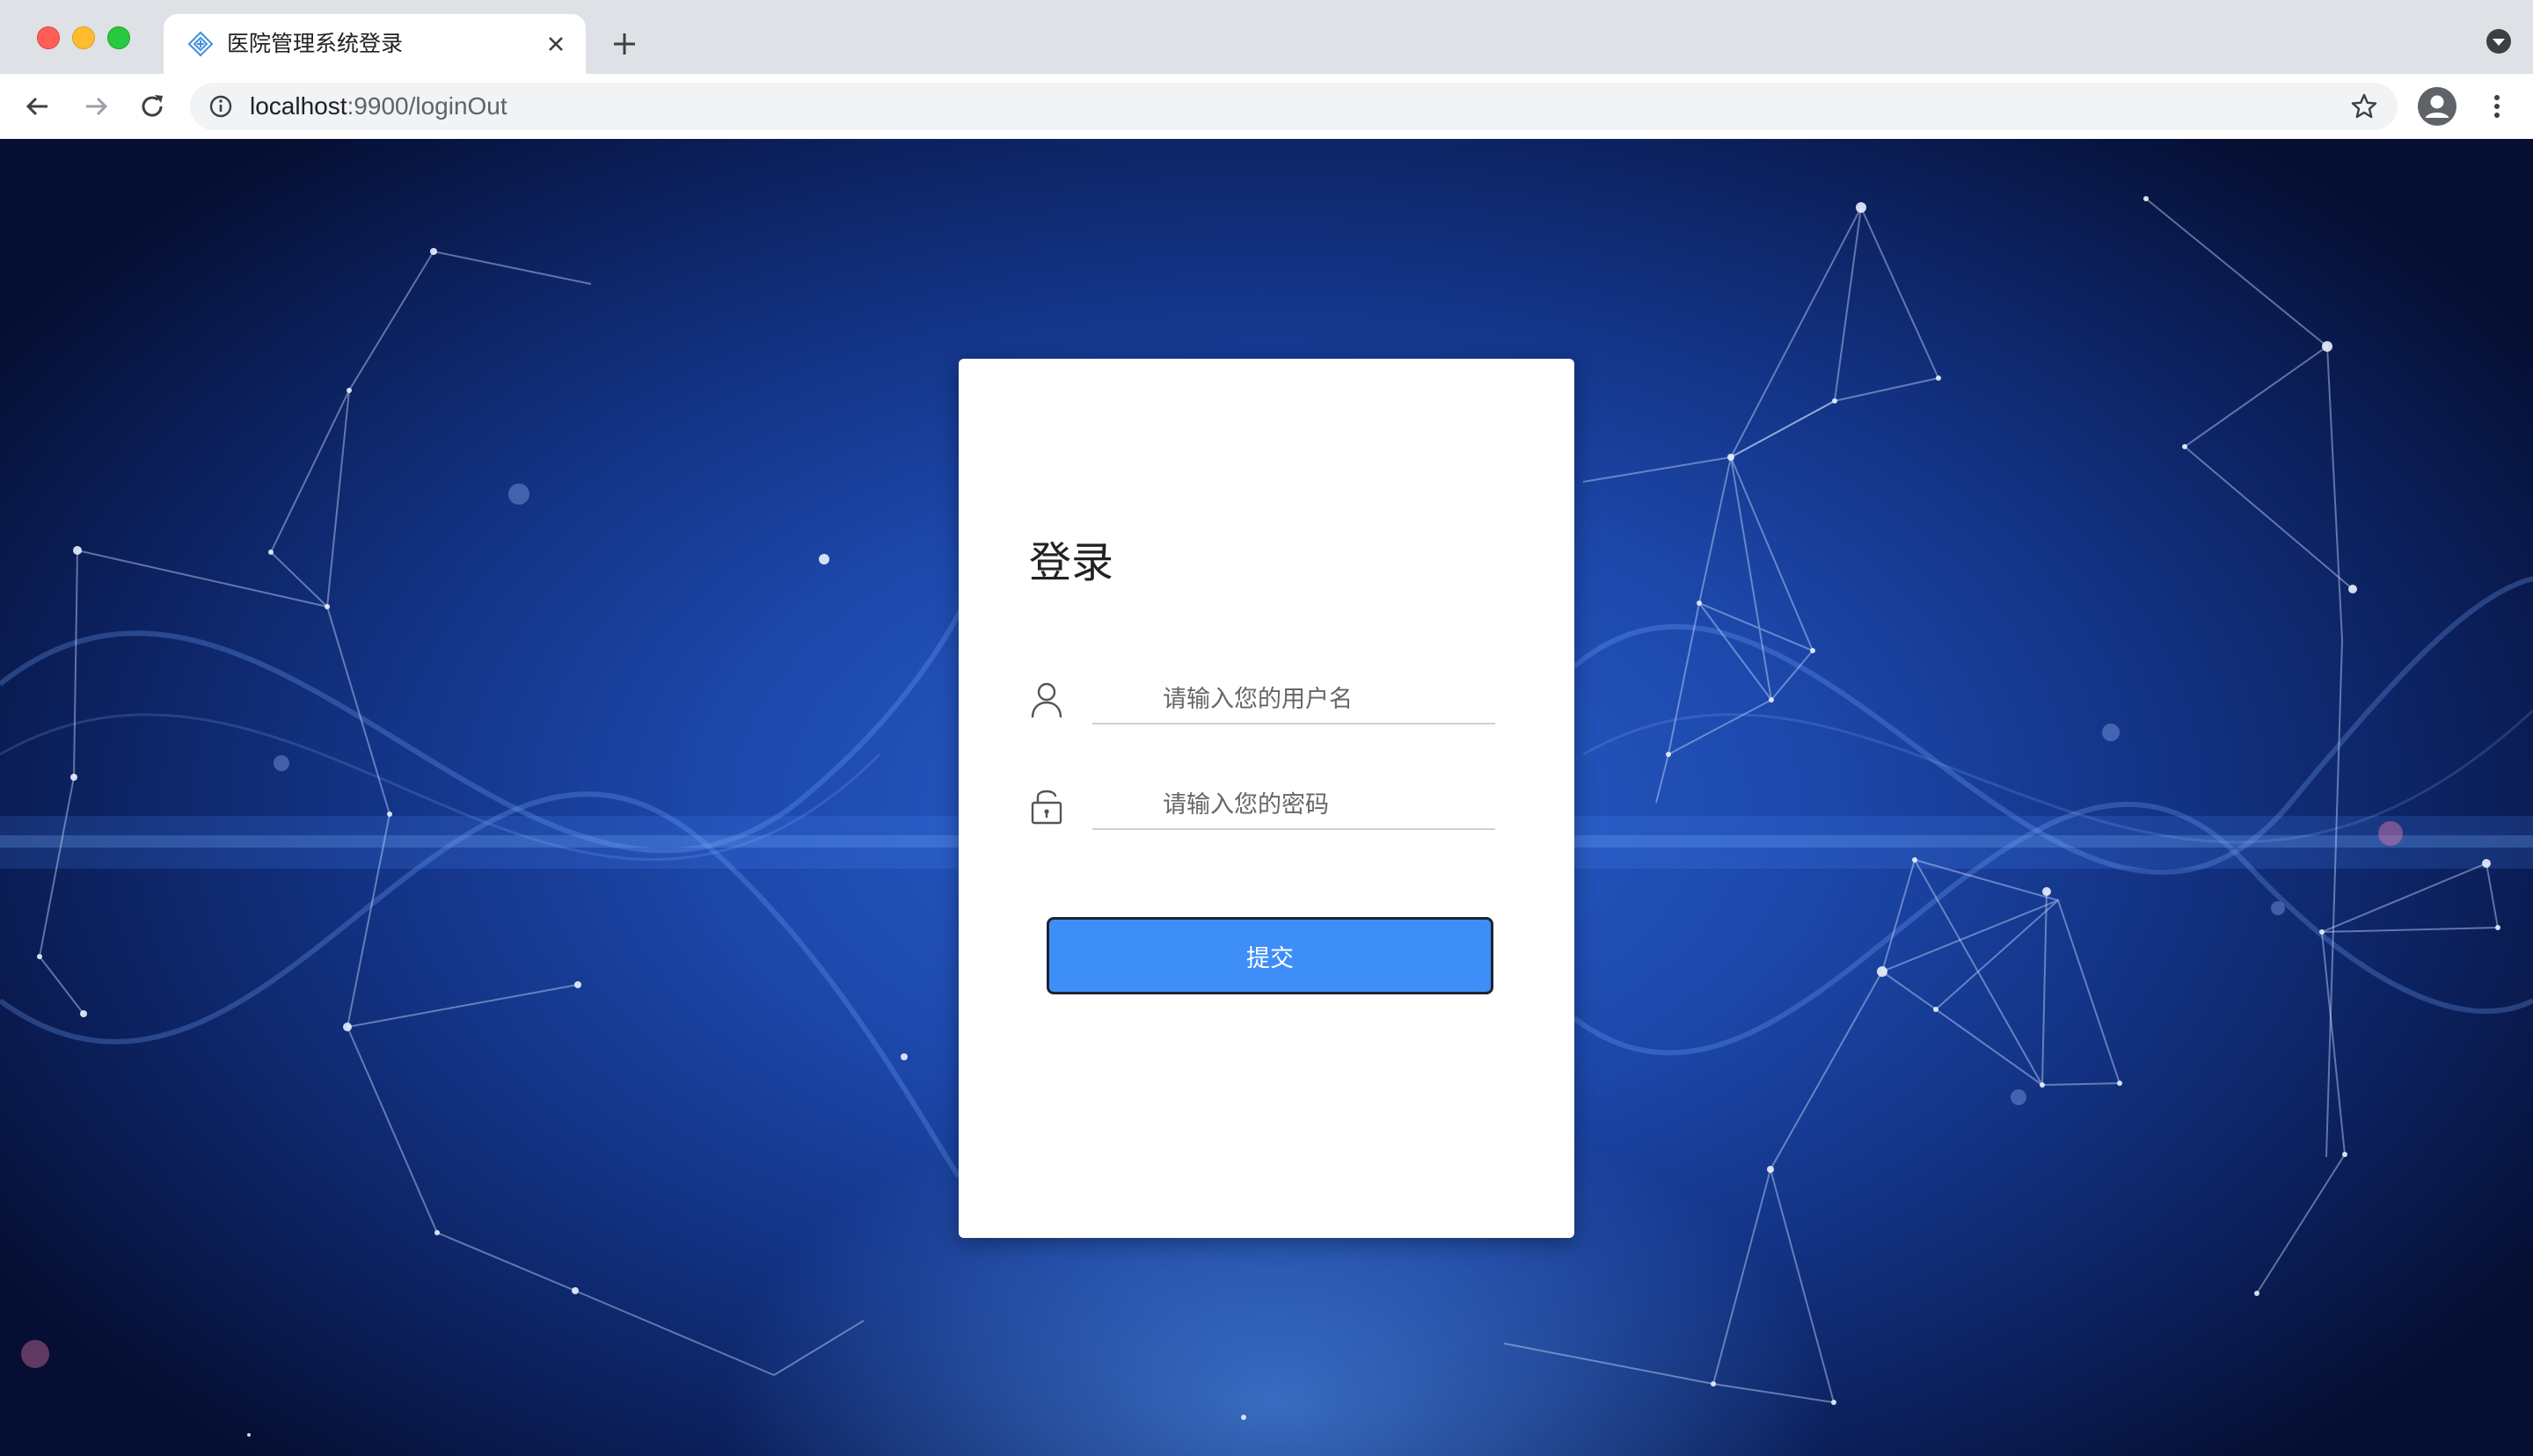 Image resolution: width=2533 pixels, height=1456 pixels. I want to click on browser-toolbar: localhost:9900/loginOut, so click(1266, 107).